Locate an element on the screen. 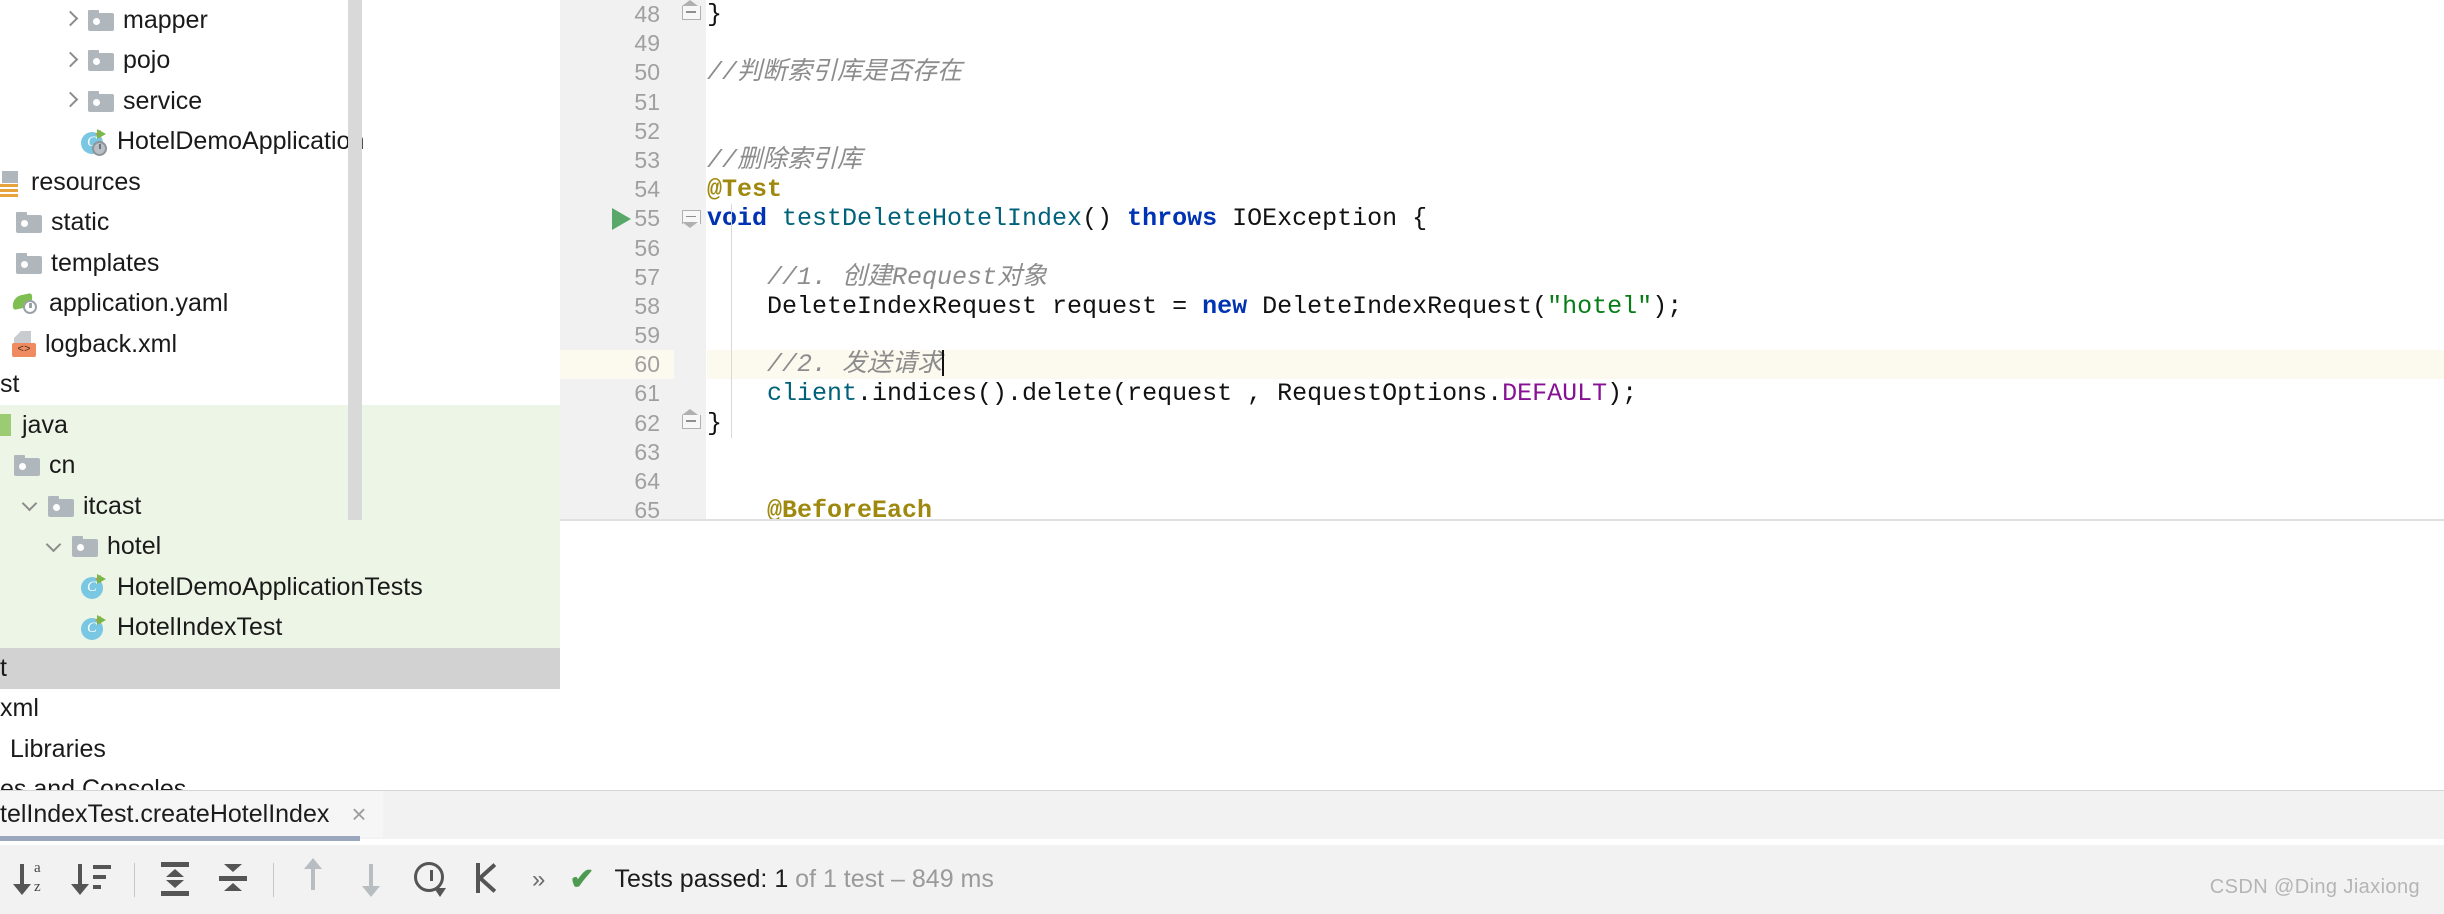 The image size is (2444, 914). tree-item-application-yaml: application.yaml is located at coordinates (280, 304).